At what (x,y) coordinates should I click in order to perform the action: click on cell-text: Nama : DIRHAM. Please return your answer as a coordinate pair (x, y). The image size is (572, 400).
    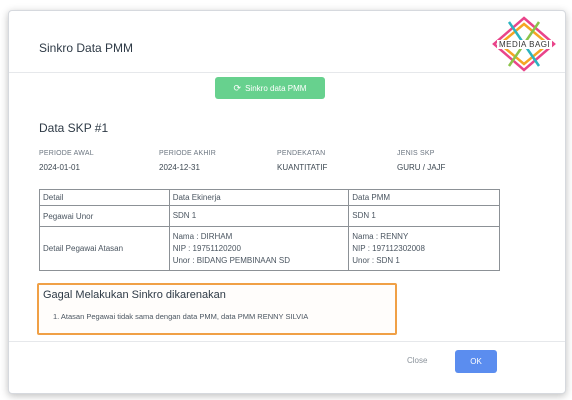
    Looking at the image, I should click on (202, 236).